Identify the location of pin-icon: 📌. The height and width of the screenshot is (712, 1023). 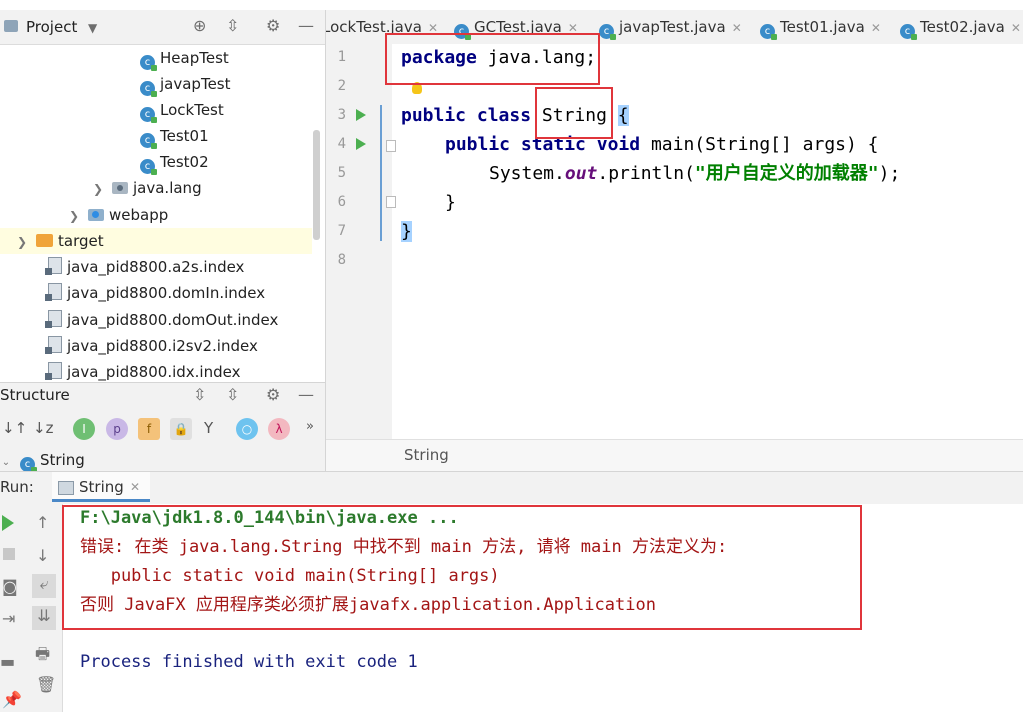
(12, 699).